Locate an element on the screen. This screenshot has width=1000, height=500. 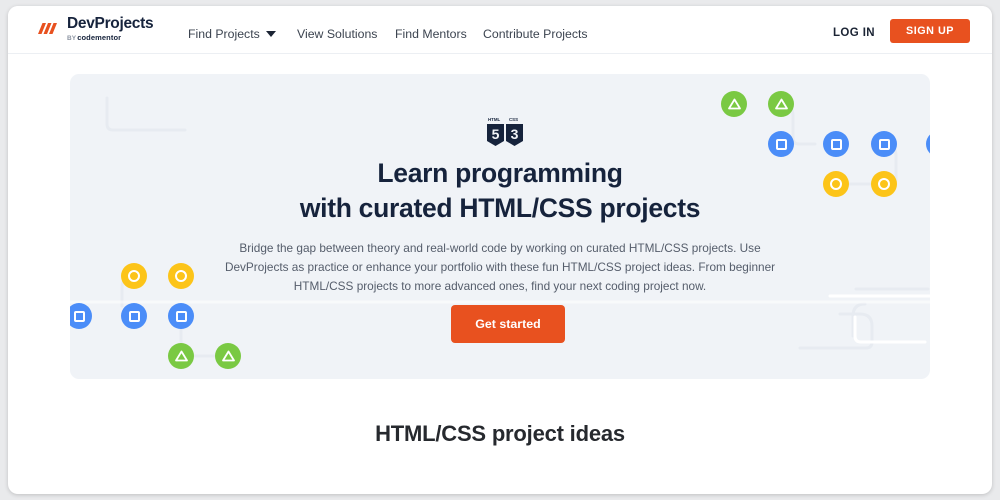
logo-title: DevProjects is located at coordinates (110, 23).